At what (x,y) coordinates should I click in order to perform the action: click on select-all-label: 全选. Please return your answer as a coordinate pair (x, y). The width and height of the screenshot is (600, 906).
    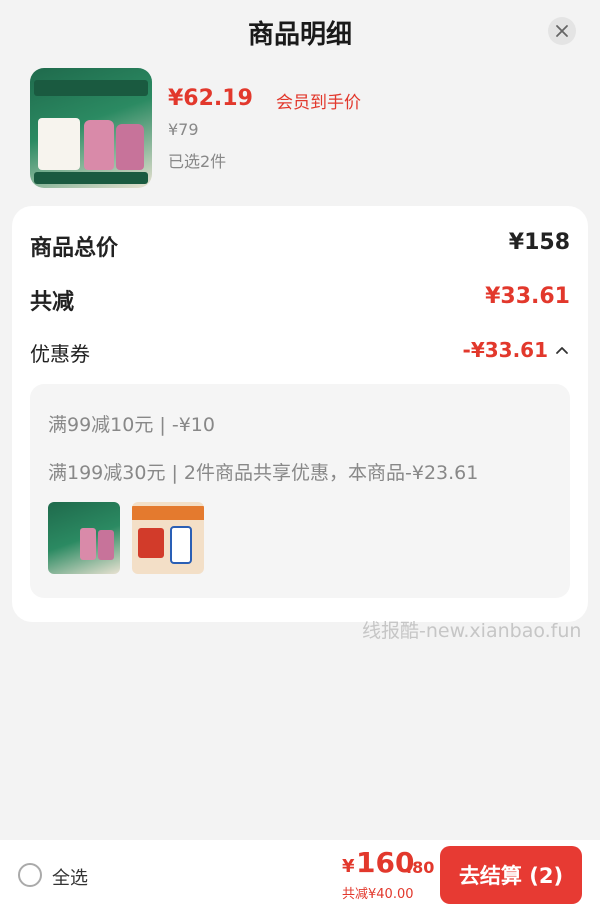
    Looking at the image, I should click on (70, 877).